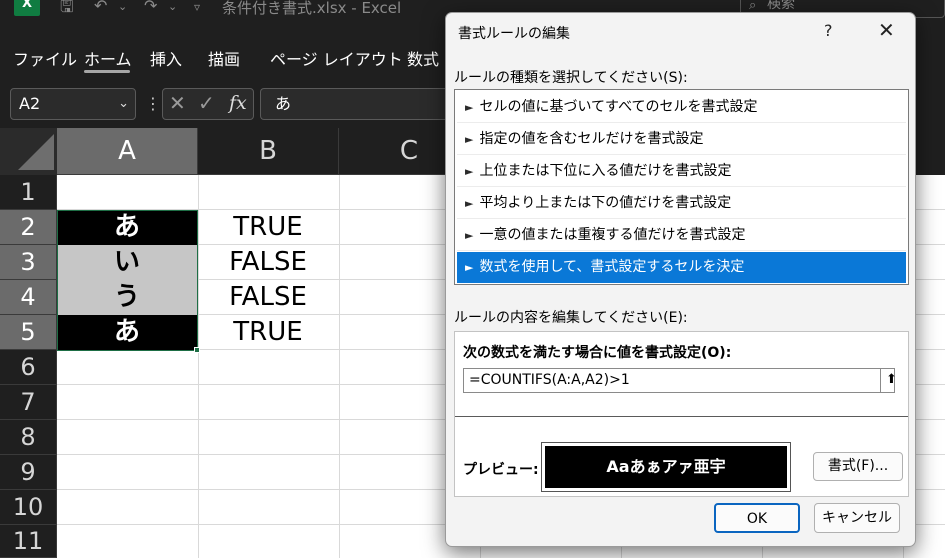  What do you see at coordinates (828, 30) in the screenshot?
I see `help-icon: ?` at bounding box center [828, 30].